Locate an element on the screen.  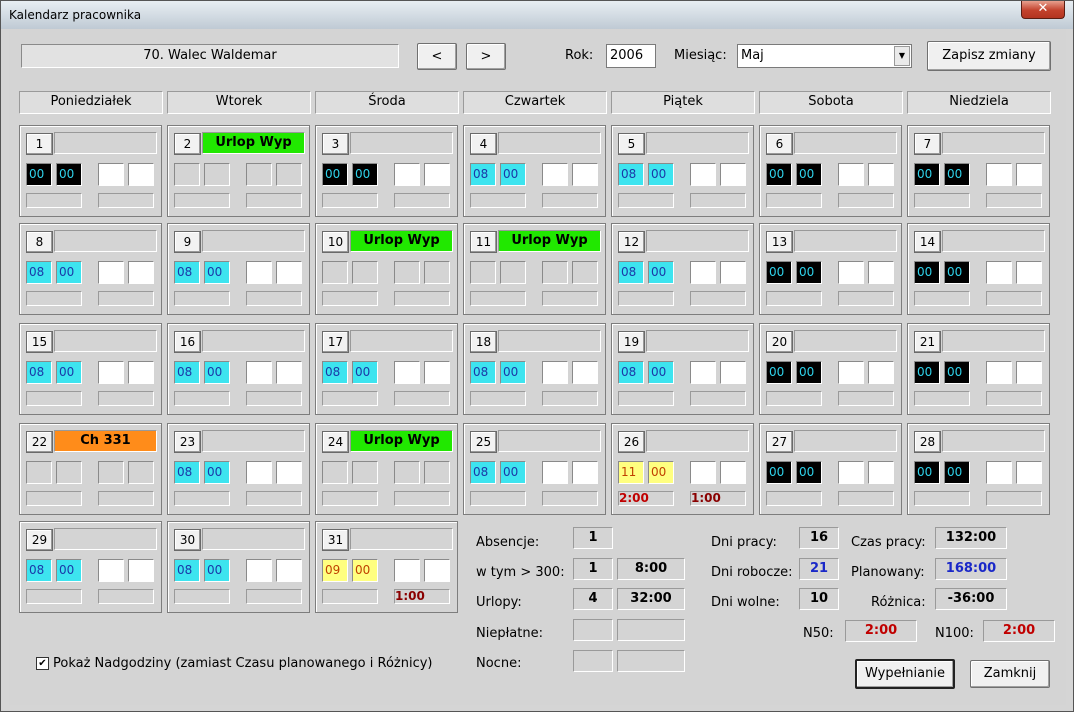
day-cell: 12 08 00 is located at coordinates (682, 269).